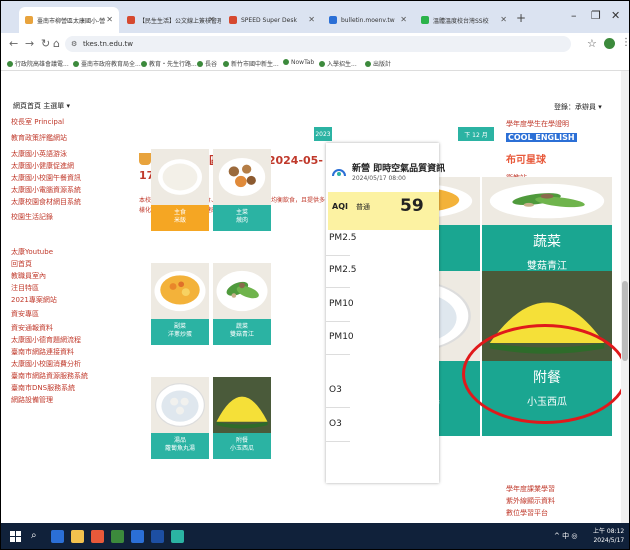 The image size is (630, 550). Describe the element at coordinates (34, 300) in the screenshot. I see `sidebar-link: 2021專案網站` at that location.